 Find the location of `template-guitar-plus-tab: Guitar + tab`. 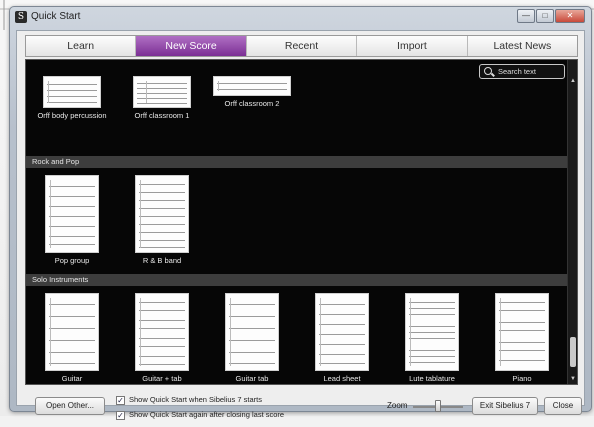

template-guitar-plus-tab: Guitar + tab is located at coordinates (162, 338).